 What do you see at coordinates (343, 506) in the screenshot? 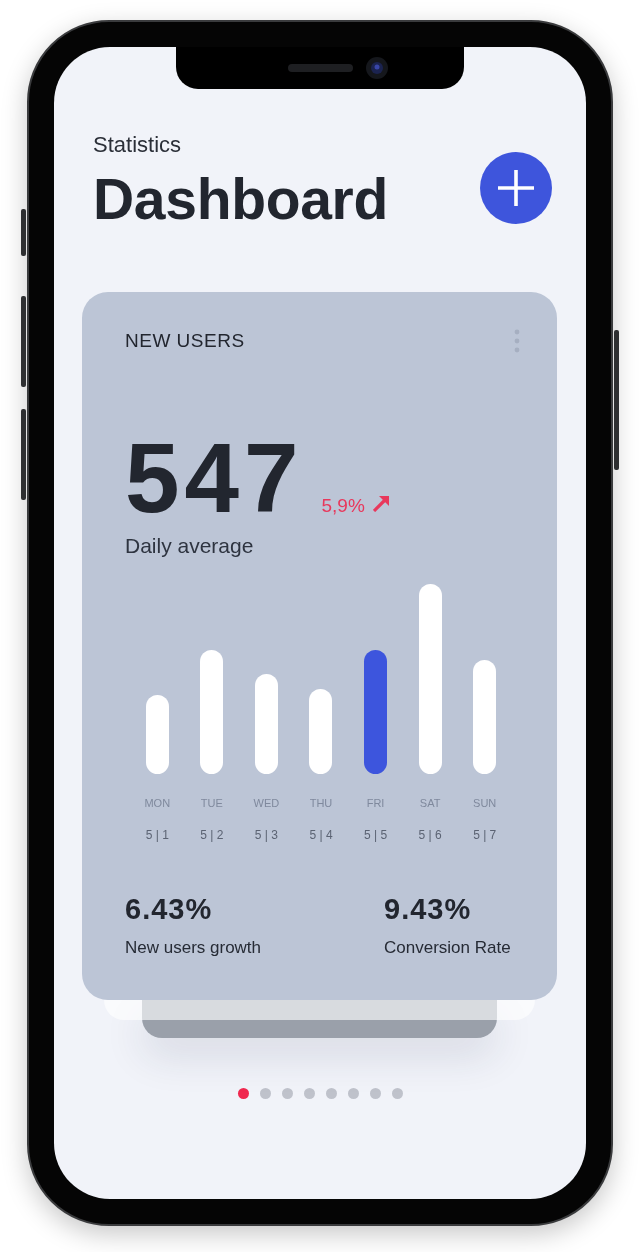
I see `change-percent: 5,9%` at bounding box center [343, 506].